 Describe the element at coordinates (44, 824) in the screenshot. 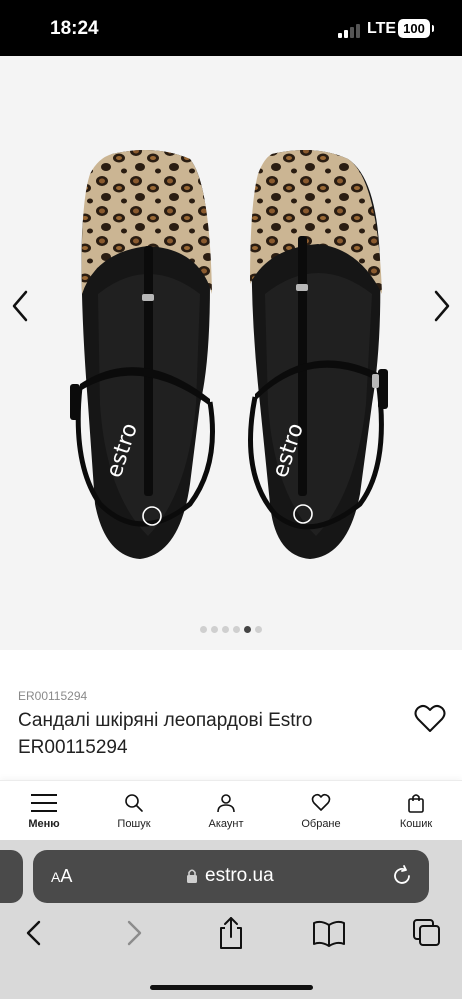

I see `nav-menu-label: Меню` at that location.